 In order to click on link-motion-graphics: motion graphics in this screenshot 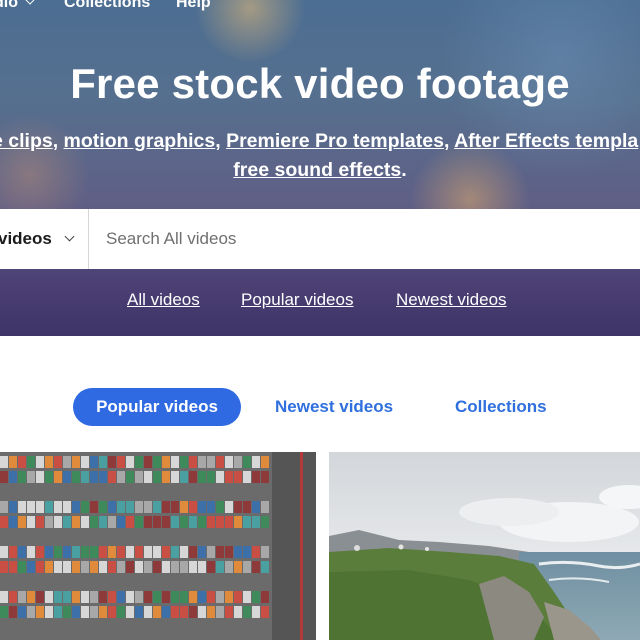, I will do `click(140, 141)`.